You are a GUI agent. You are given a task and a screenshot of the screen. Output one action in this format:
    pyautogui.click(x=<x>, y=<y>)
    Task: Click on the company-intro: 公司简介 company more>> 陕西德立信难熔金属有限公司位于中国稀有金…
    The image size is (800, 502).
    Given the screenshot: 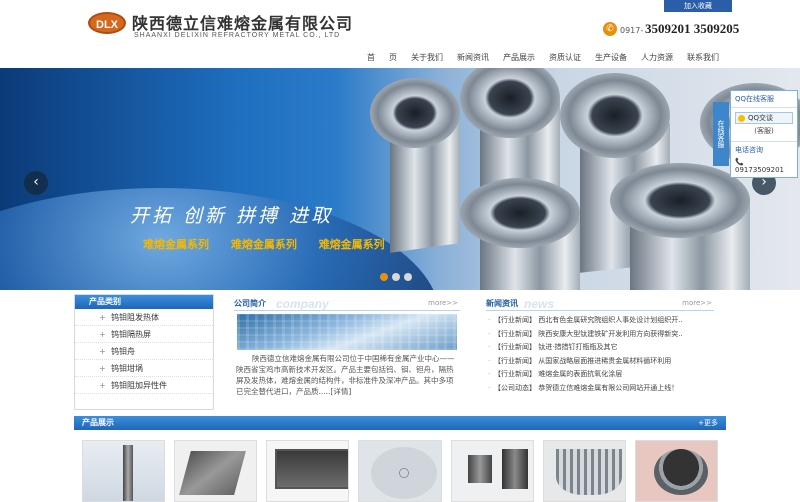 What is the action you would take?
    pyautogui.click(x=347, y=353)
    